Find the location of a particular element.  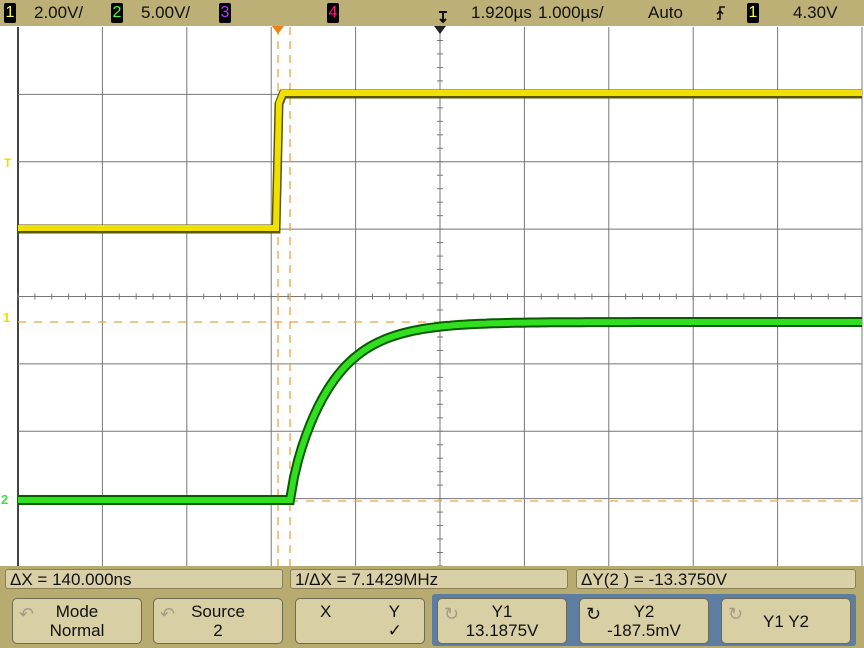

source-softkey: ↶ Source 2 is located at coordinates (218, 621).